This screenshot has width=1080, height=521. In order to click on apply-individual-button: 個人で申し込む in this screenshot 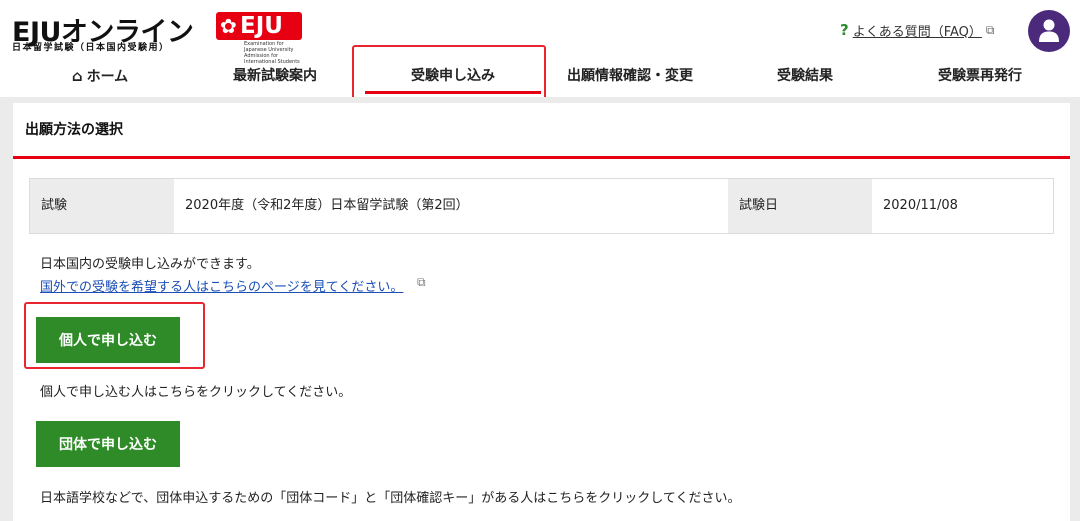, I will do `click(108, 340)`.